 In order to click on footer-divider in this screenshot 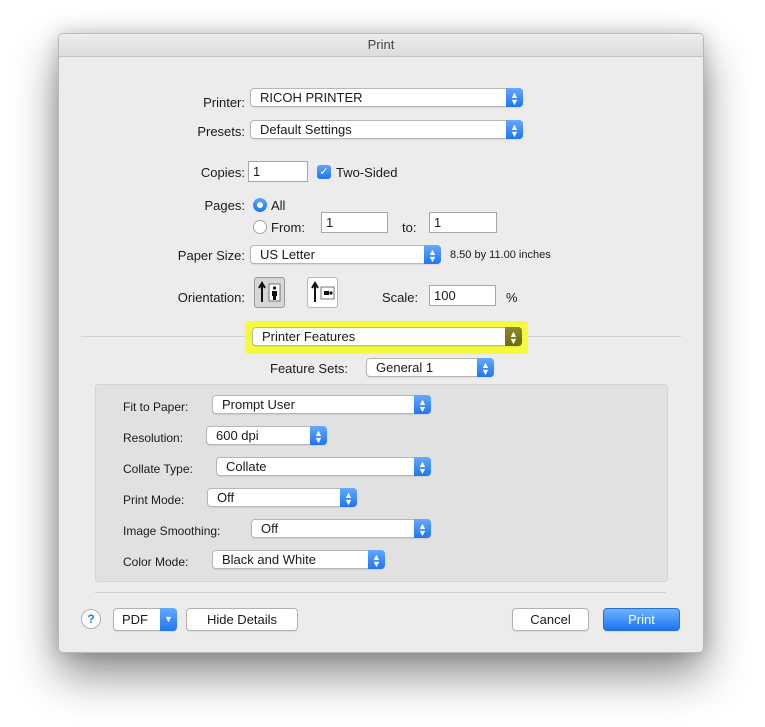, I will do `click(380, 592)`.